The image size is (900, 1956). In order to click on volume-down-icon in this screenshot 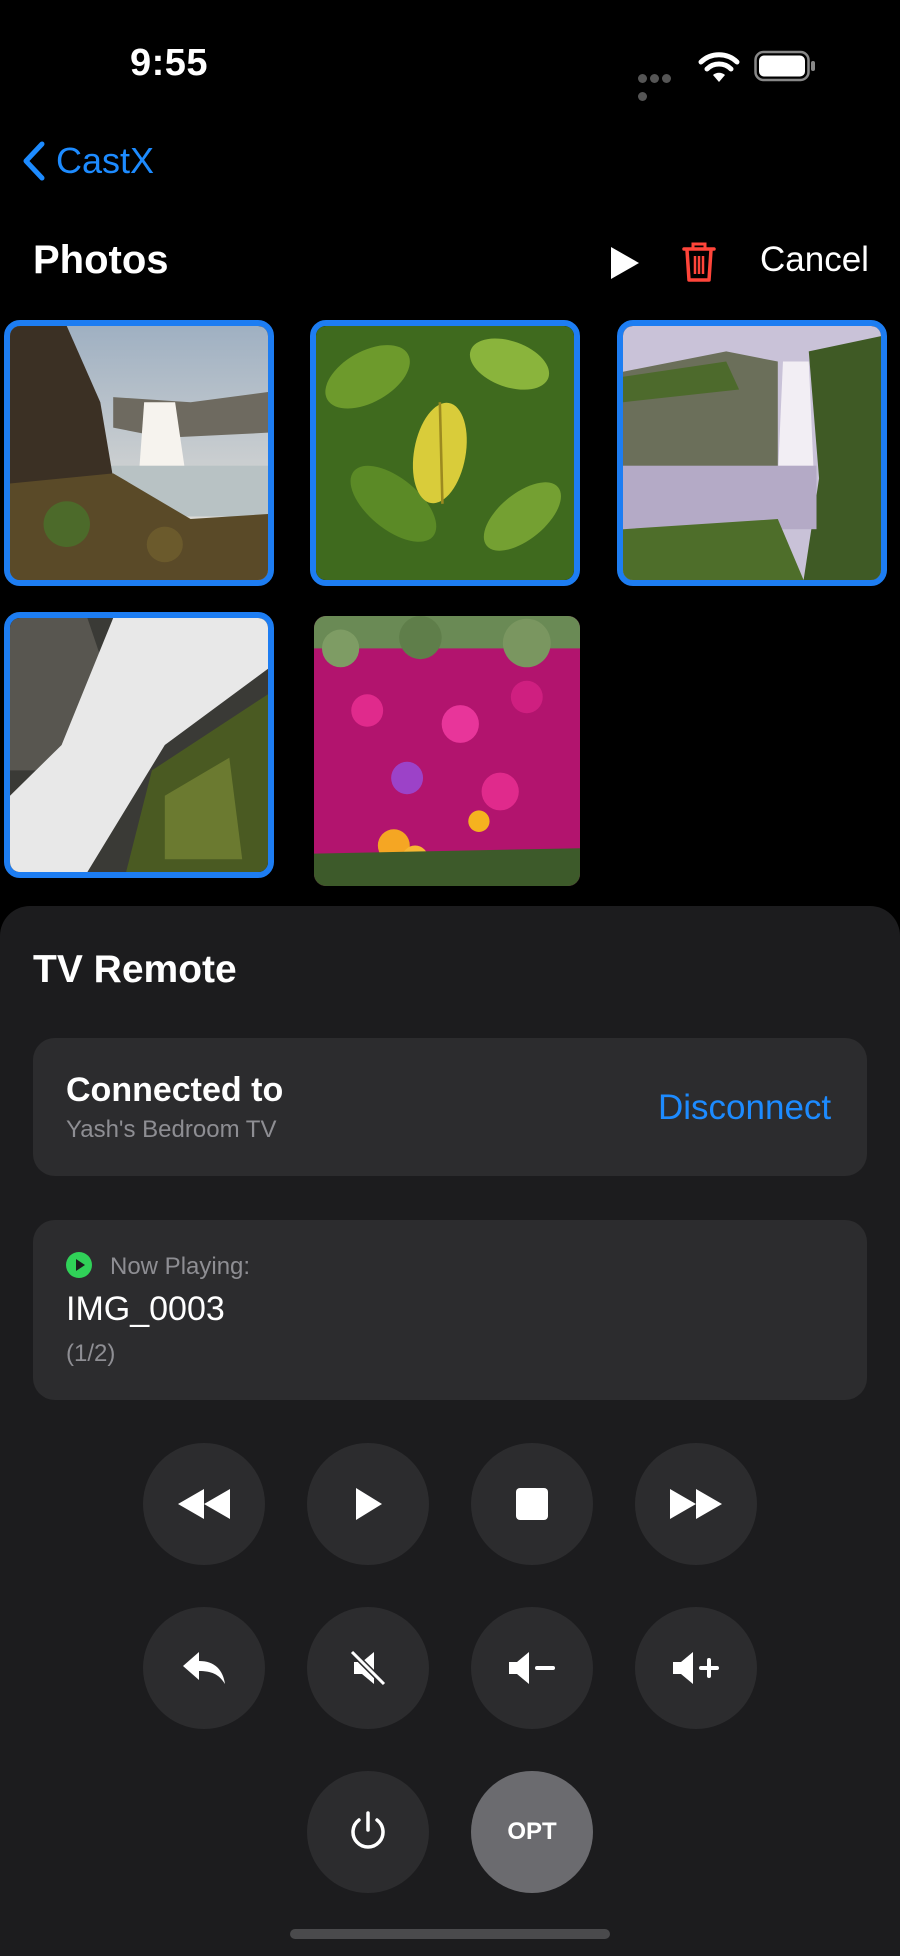, I will do `click(532, 1668)`.